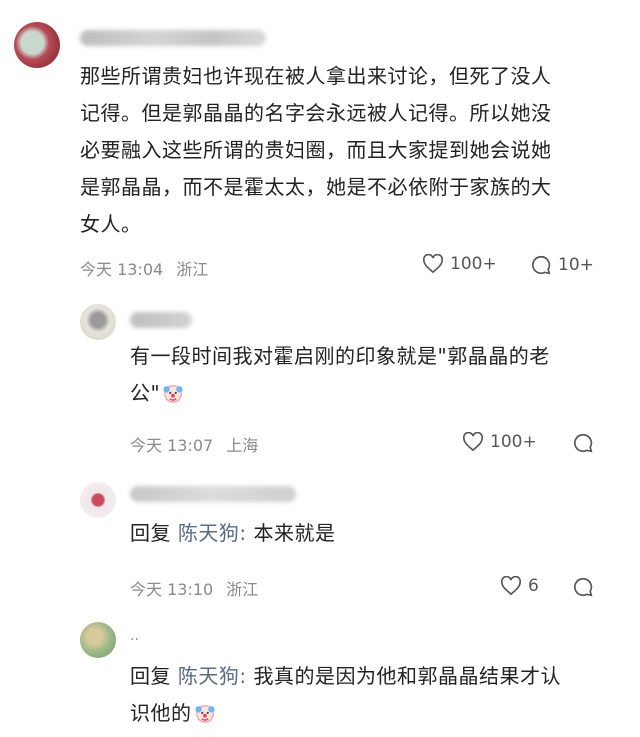 The image size is (640, 737). Describe the element at coordinates (294, 533) in the screenshot. I see `reply-content: 本来就是` at that location.